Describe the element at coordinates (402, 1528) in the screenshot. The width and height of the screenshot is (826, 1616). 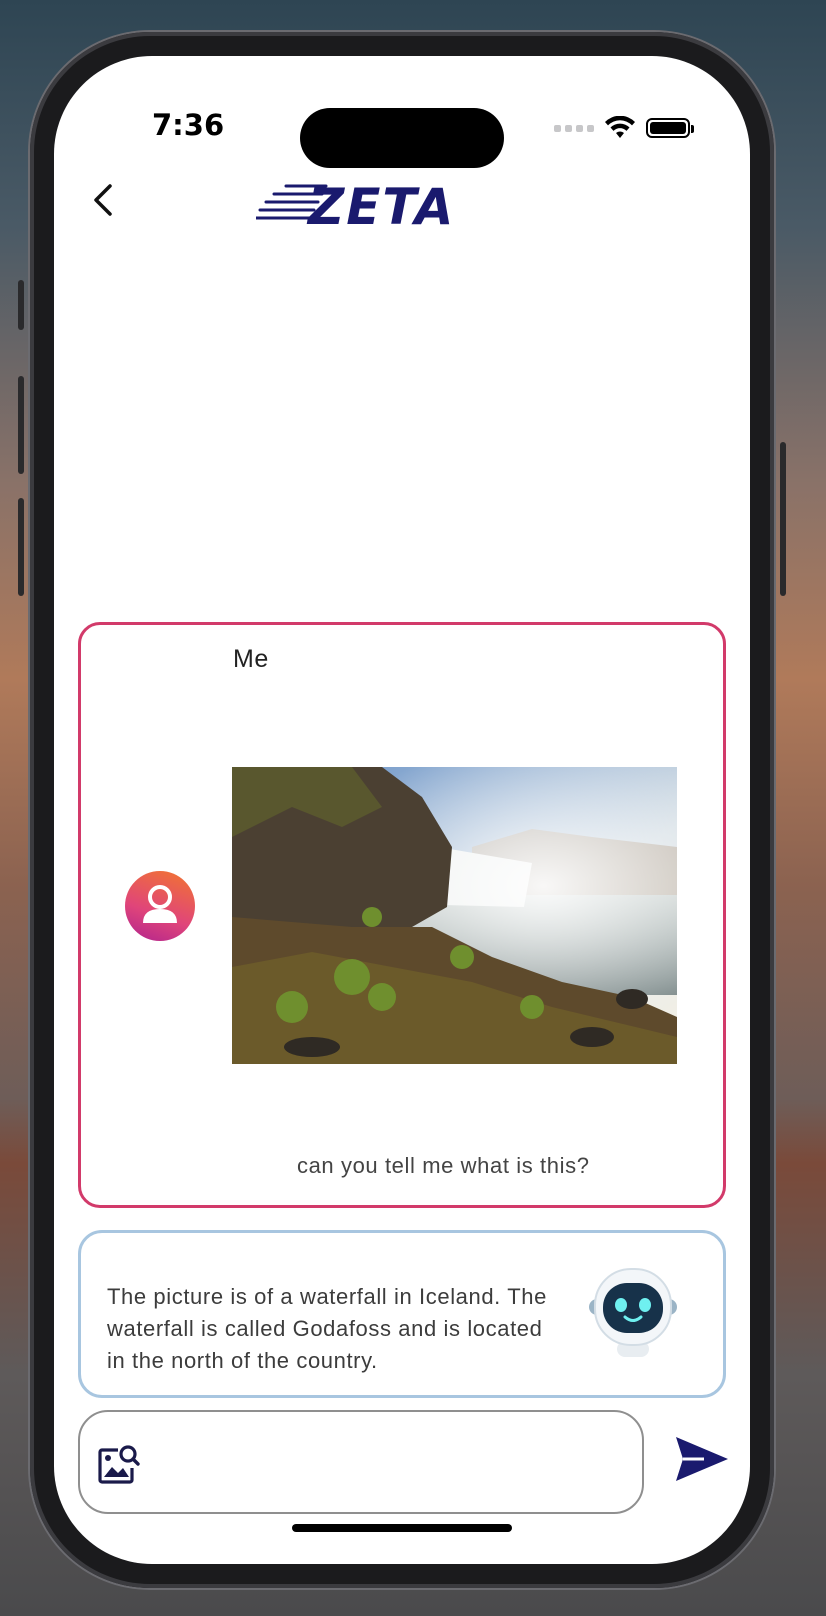
I see `home-indicator` at that location.